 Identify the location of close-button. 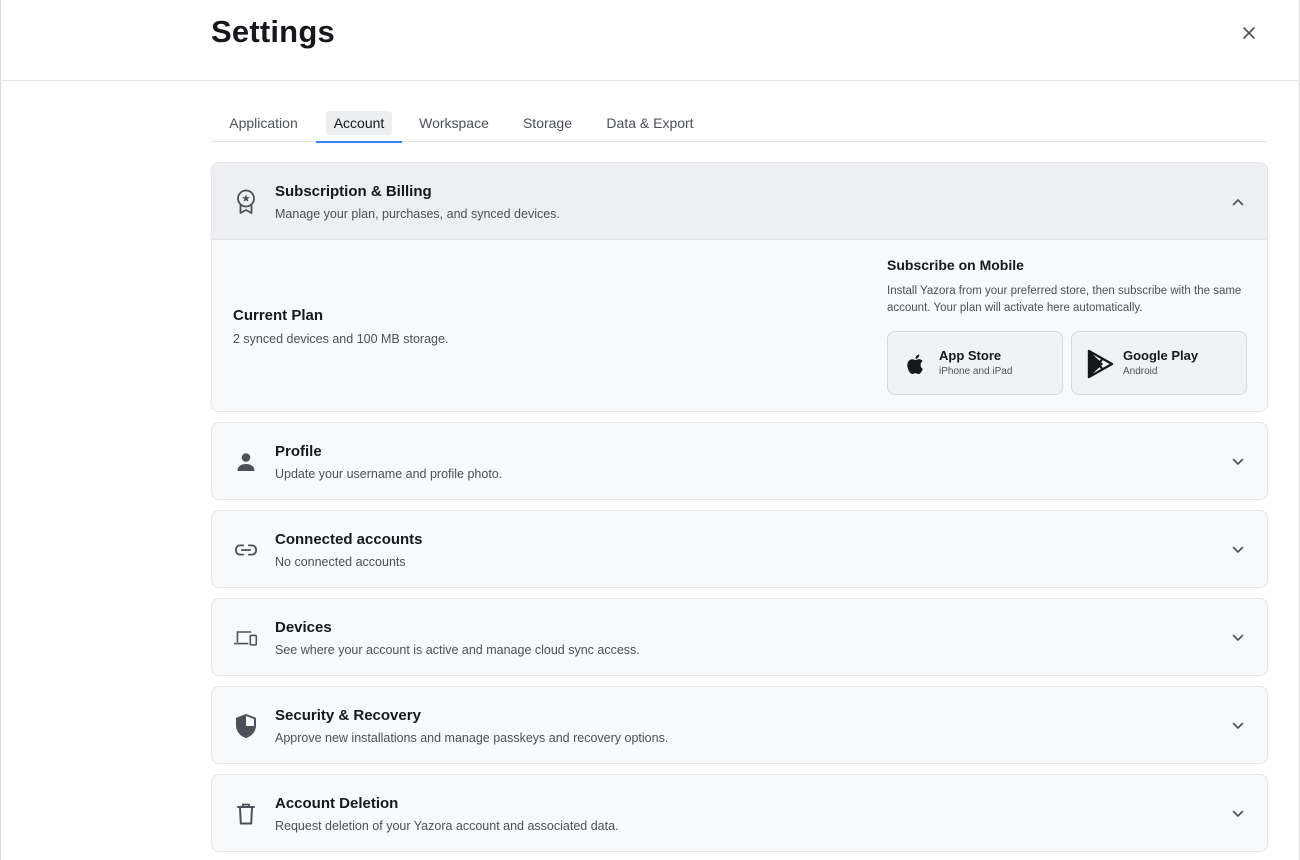
(1249, 33).